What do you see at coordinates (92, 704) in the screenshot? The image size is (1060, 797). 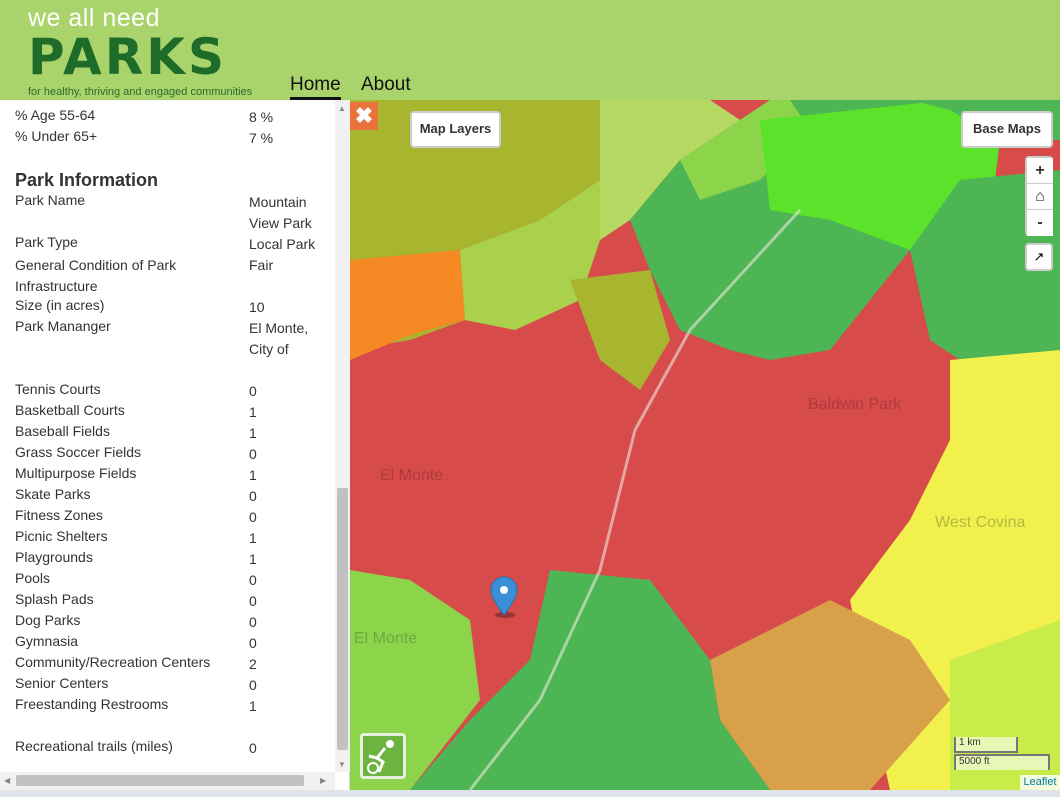 I see `amenity-label: Freestanding Restrooms` at bounding box center [92, 704].